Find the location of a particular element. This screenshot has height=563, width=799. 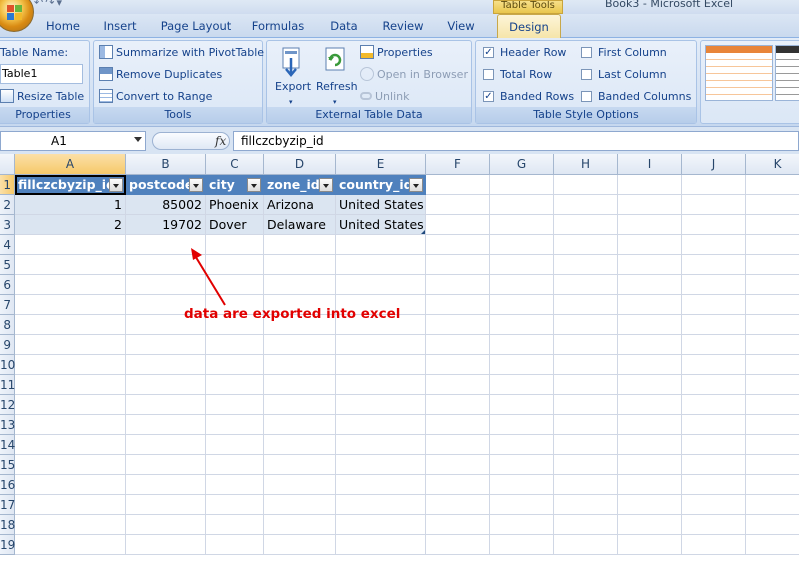

redo-icon: ↷ is located at coordinates (50, 4).